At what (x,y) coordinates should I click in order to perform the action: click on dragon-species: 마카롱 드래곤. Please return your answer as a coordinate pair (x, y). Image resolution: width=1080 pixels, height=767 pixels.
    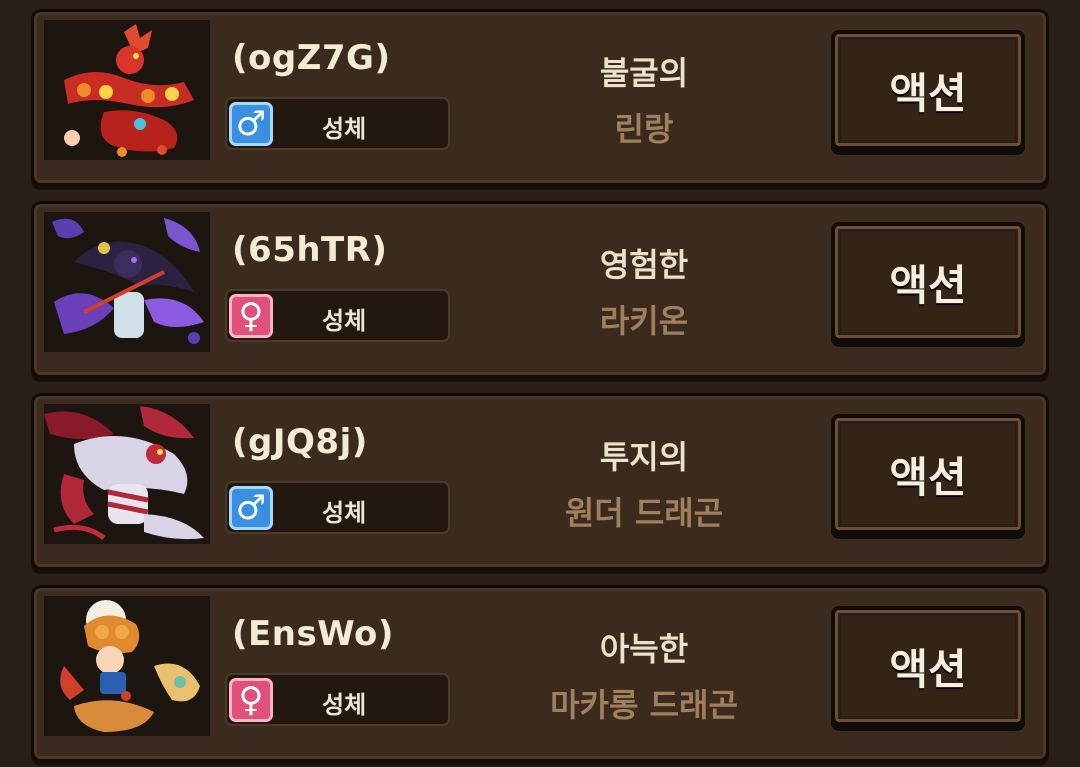
    Looking at the image, I should click on (644, 705).